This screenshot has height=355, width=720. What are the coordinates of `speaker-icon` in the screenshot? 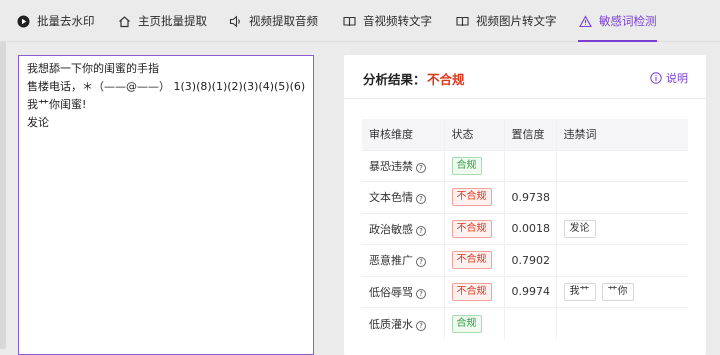 It's located at (235, 21).